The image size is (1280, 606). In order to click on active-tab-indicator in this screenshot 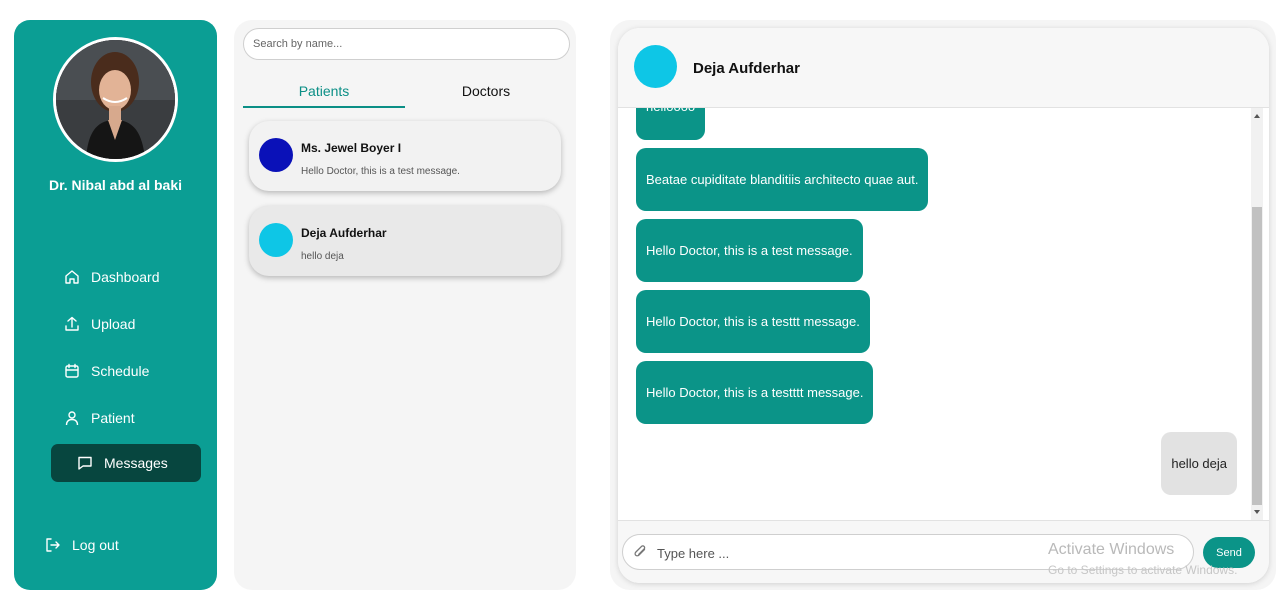, I will do `click(324, 107)`.